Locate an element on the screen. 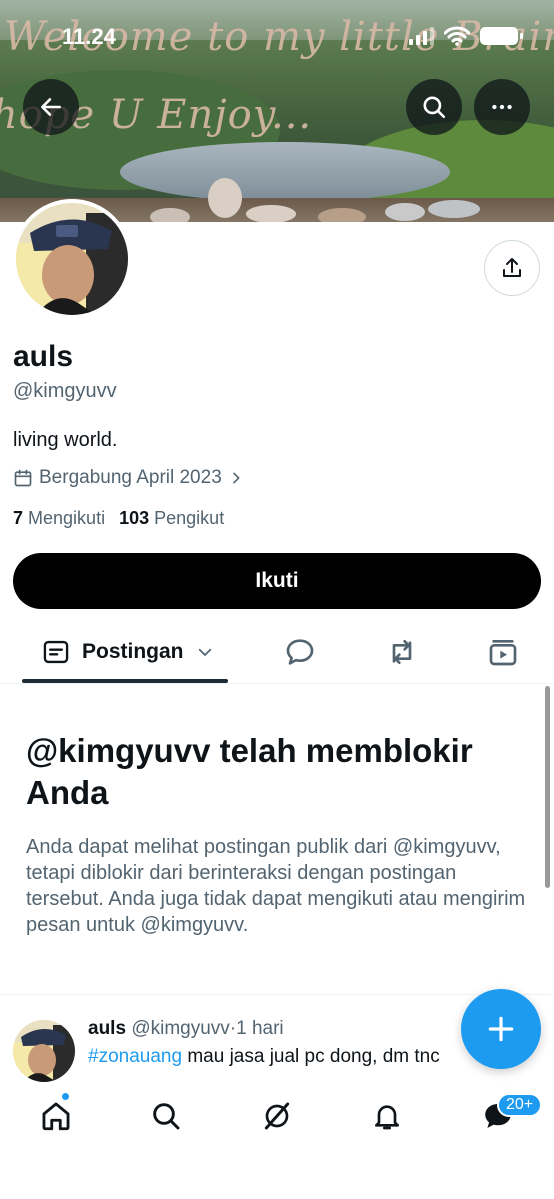 This screenshot has width=554, height=1199. back-button is located at coordinates (51, 107).